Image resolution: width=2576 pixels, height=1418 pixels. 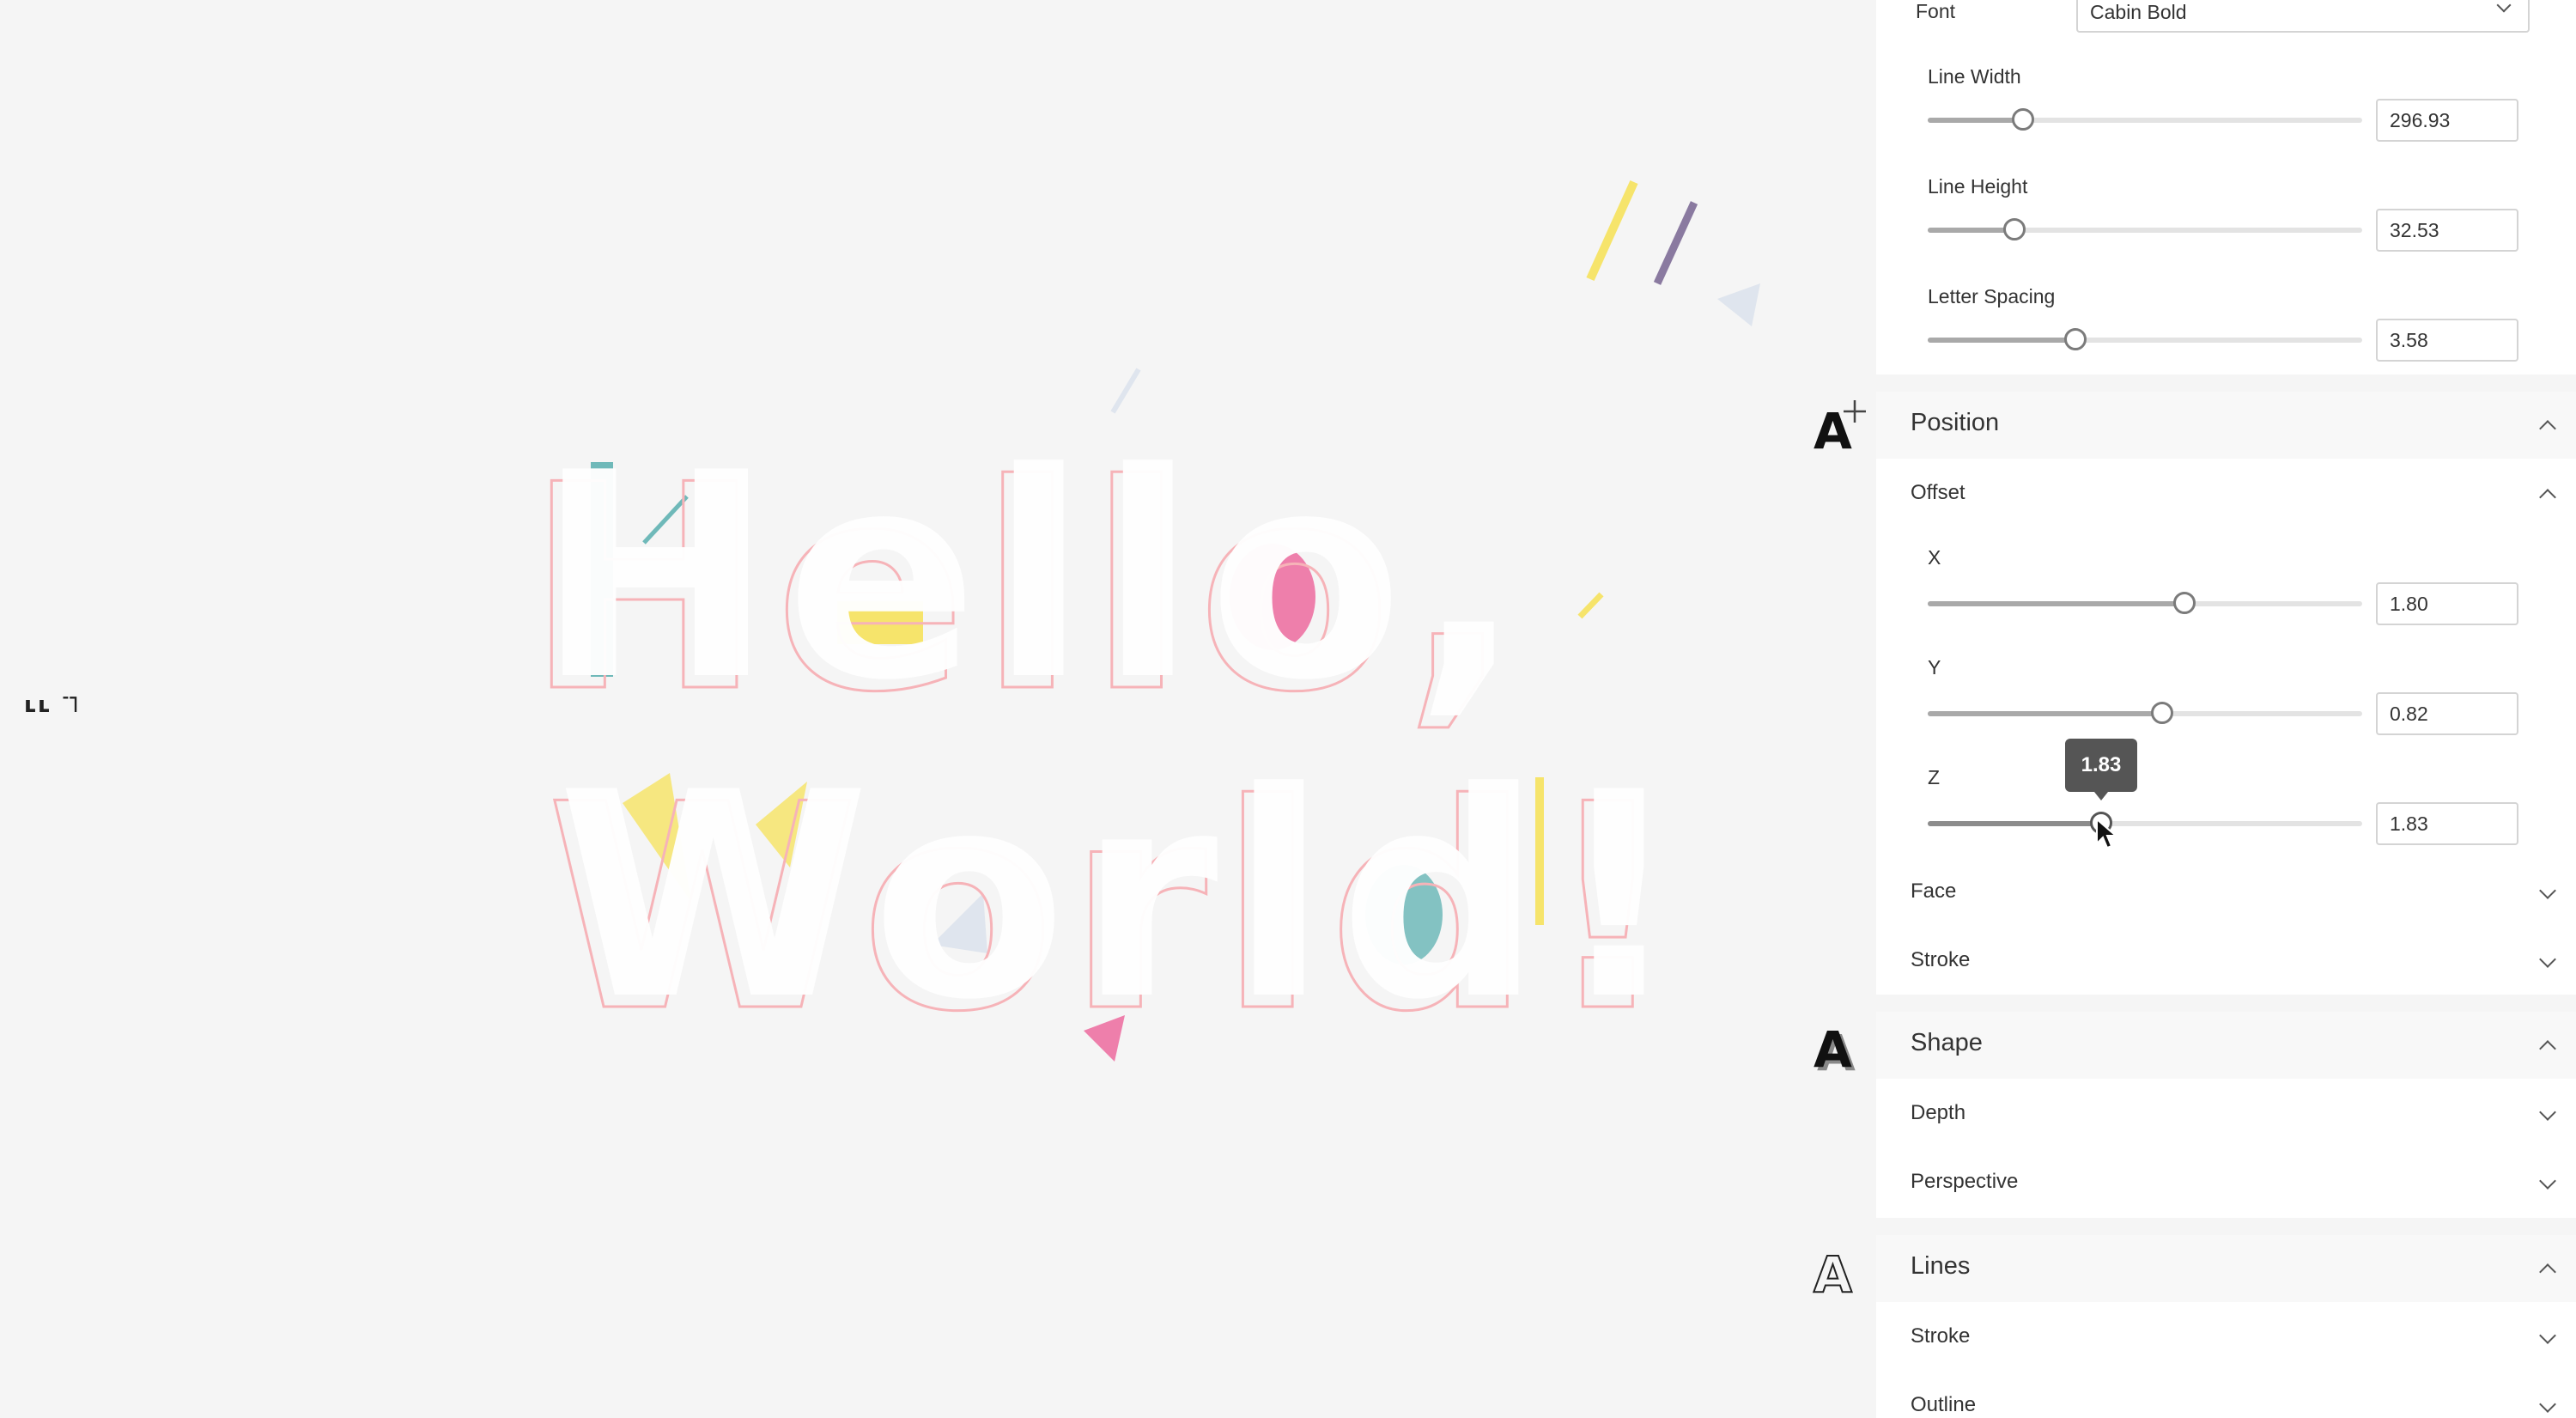 What do you see at coordinates (1992, 296) in the screenshot?
I see `letter-spacing-label: Letter Spacing` at bounding box center [1992, 296].